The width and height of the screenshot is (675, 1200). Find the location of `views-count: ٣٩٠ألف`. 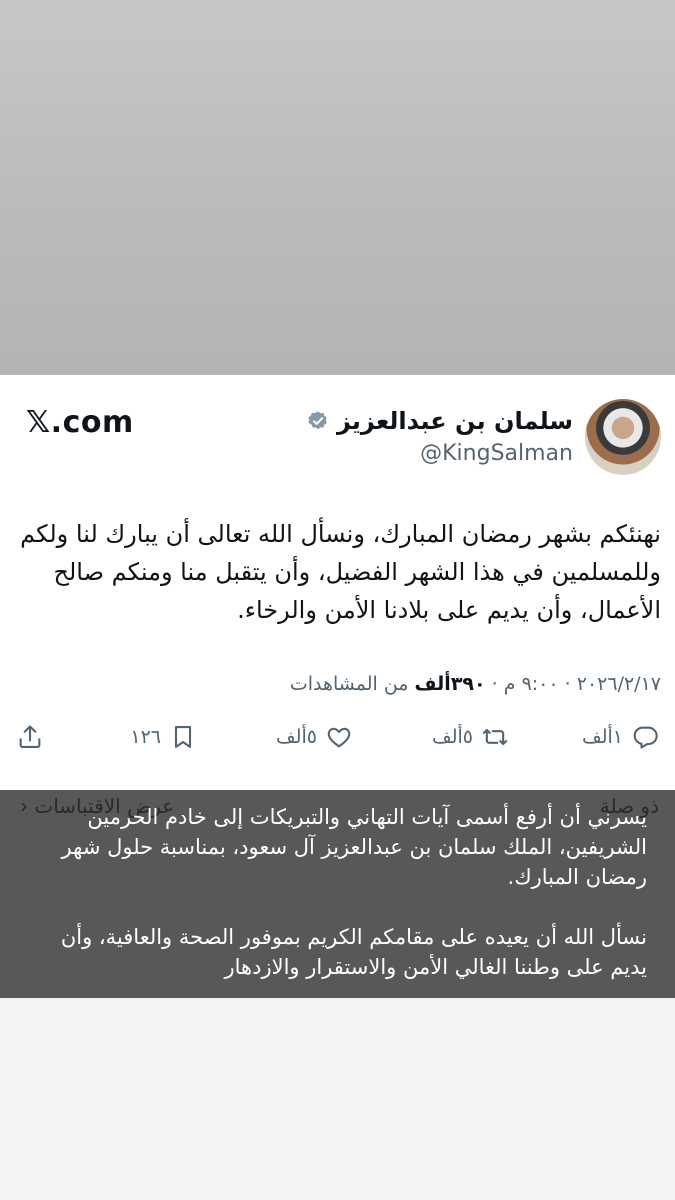

views-count: ٣٩٠ألف is located at coordinates (450, 684).